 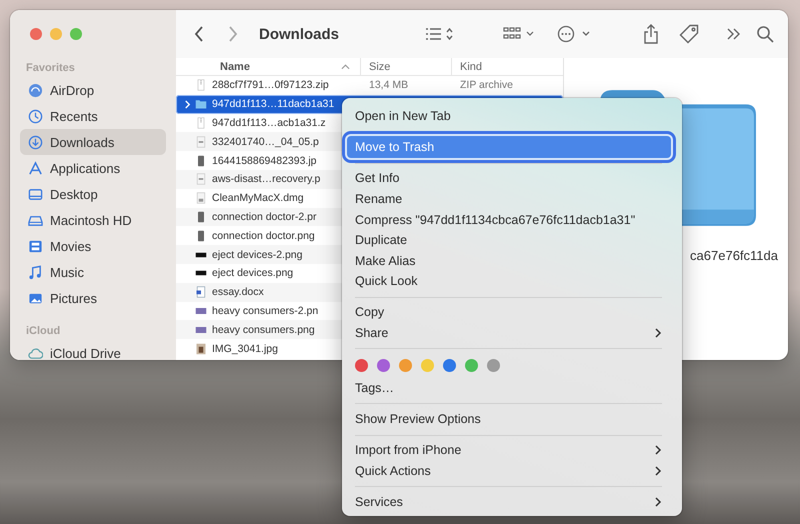 I want to click on file-name: 288cf7f791…0f97123.zip, so click(x=270, y=85).